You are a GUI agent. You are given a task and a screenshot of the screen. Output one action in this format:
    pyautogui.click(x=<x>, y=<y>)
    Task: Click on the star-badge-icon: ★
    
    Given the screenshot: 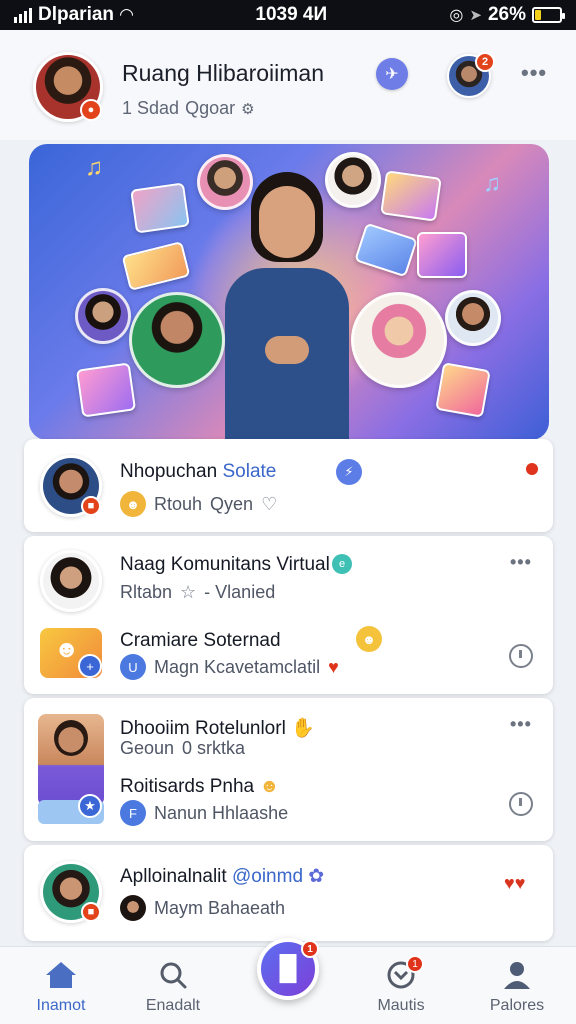 What is the action you would take?
    pyautogui.click(x=90, y=806)
    